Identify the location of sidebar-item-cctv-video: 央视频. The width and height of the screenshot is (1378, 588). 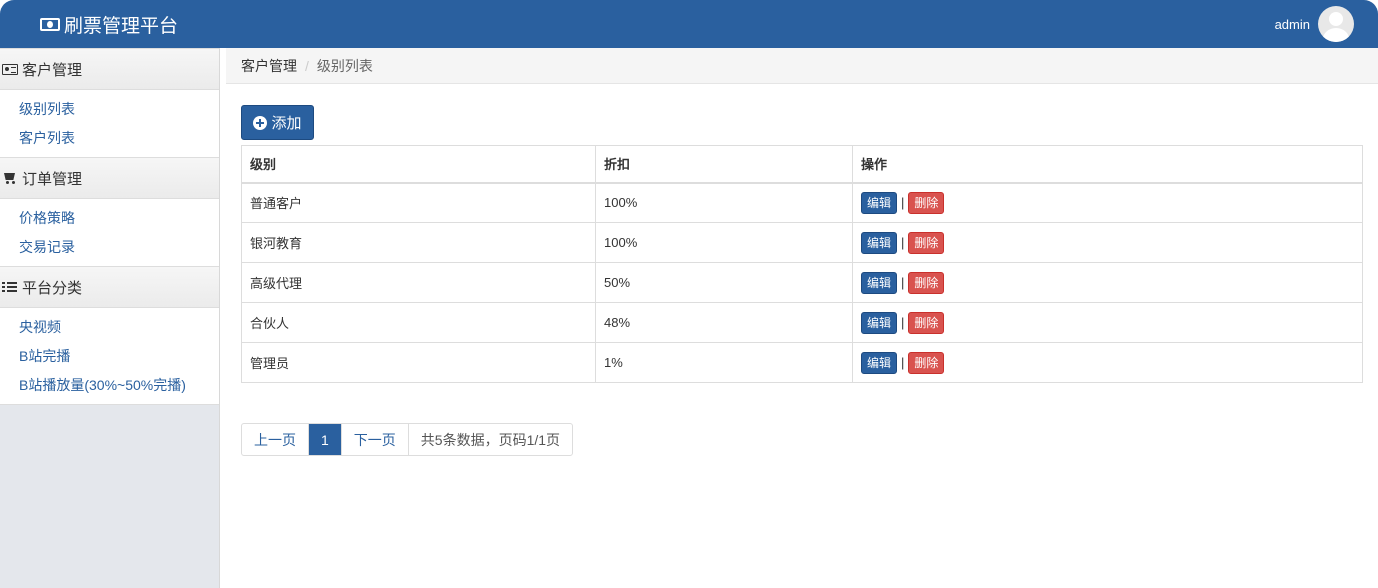
(109, 327).